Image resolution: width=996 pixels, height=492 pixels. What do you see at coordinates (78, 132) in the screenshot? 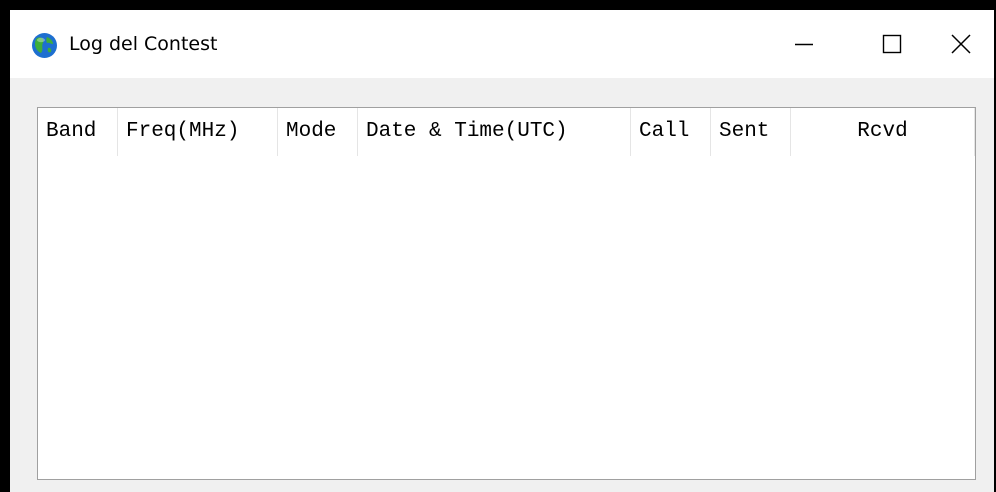
I see `column-header-band: Band` at bounding box center [78, 132].